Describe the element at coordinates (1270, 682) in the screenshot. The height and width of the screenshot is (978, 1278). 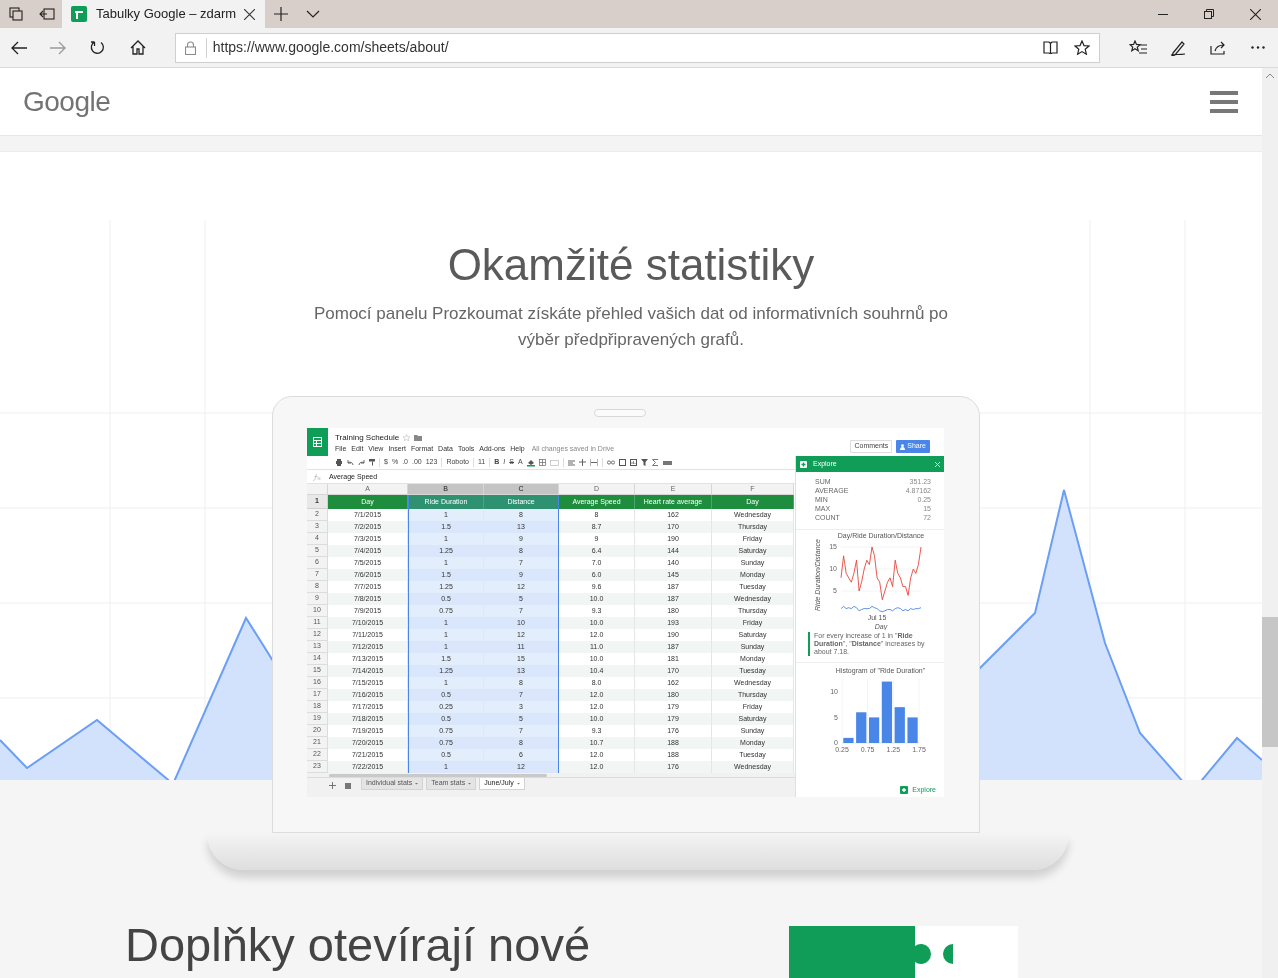
I see `scrollbar-thumb` at that location.